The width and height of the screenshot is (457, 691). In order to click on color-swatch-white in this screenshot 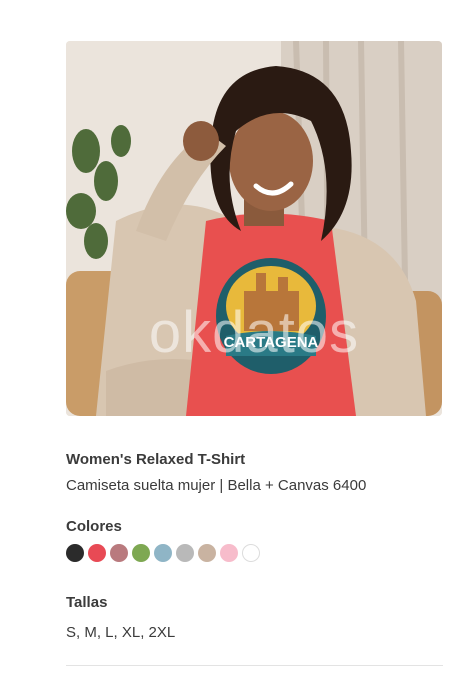, I will do `click(251, 553)`.